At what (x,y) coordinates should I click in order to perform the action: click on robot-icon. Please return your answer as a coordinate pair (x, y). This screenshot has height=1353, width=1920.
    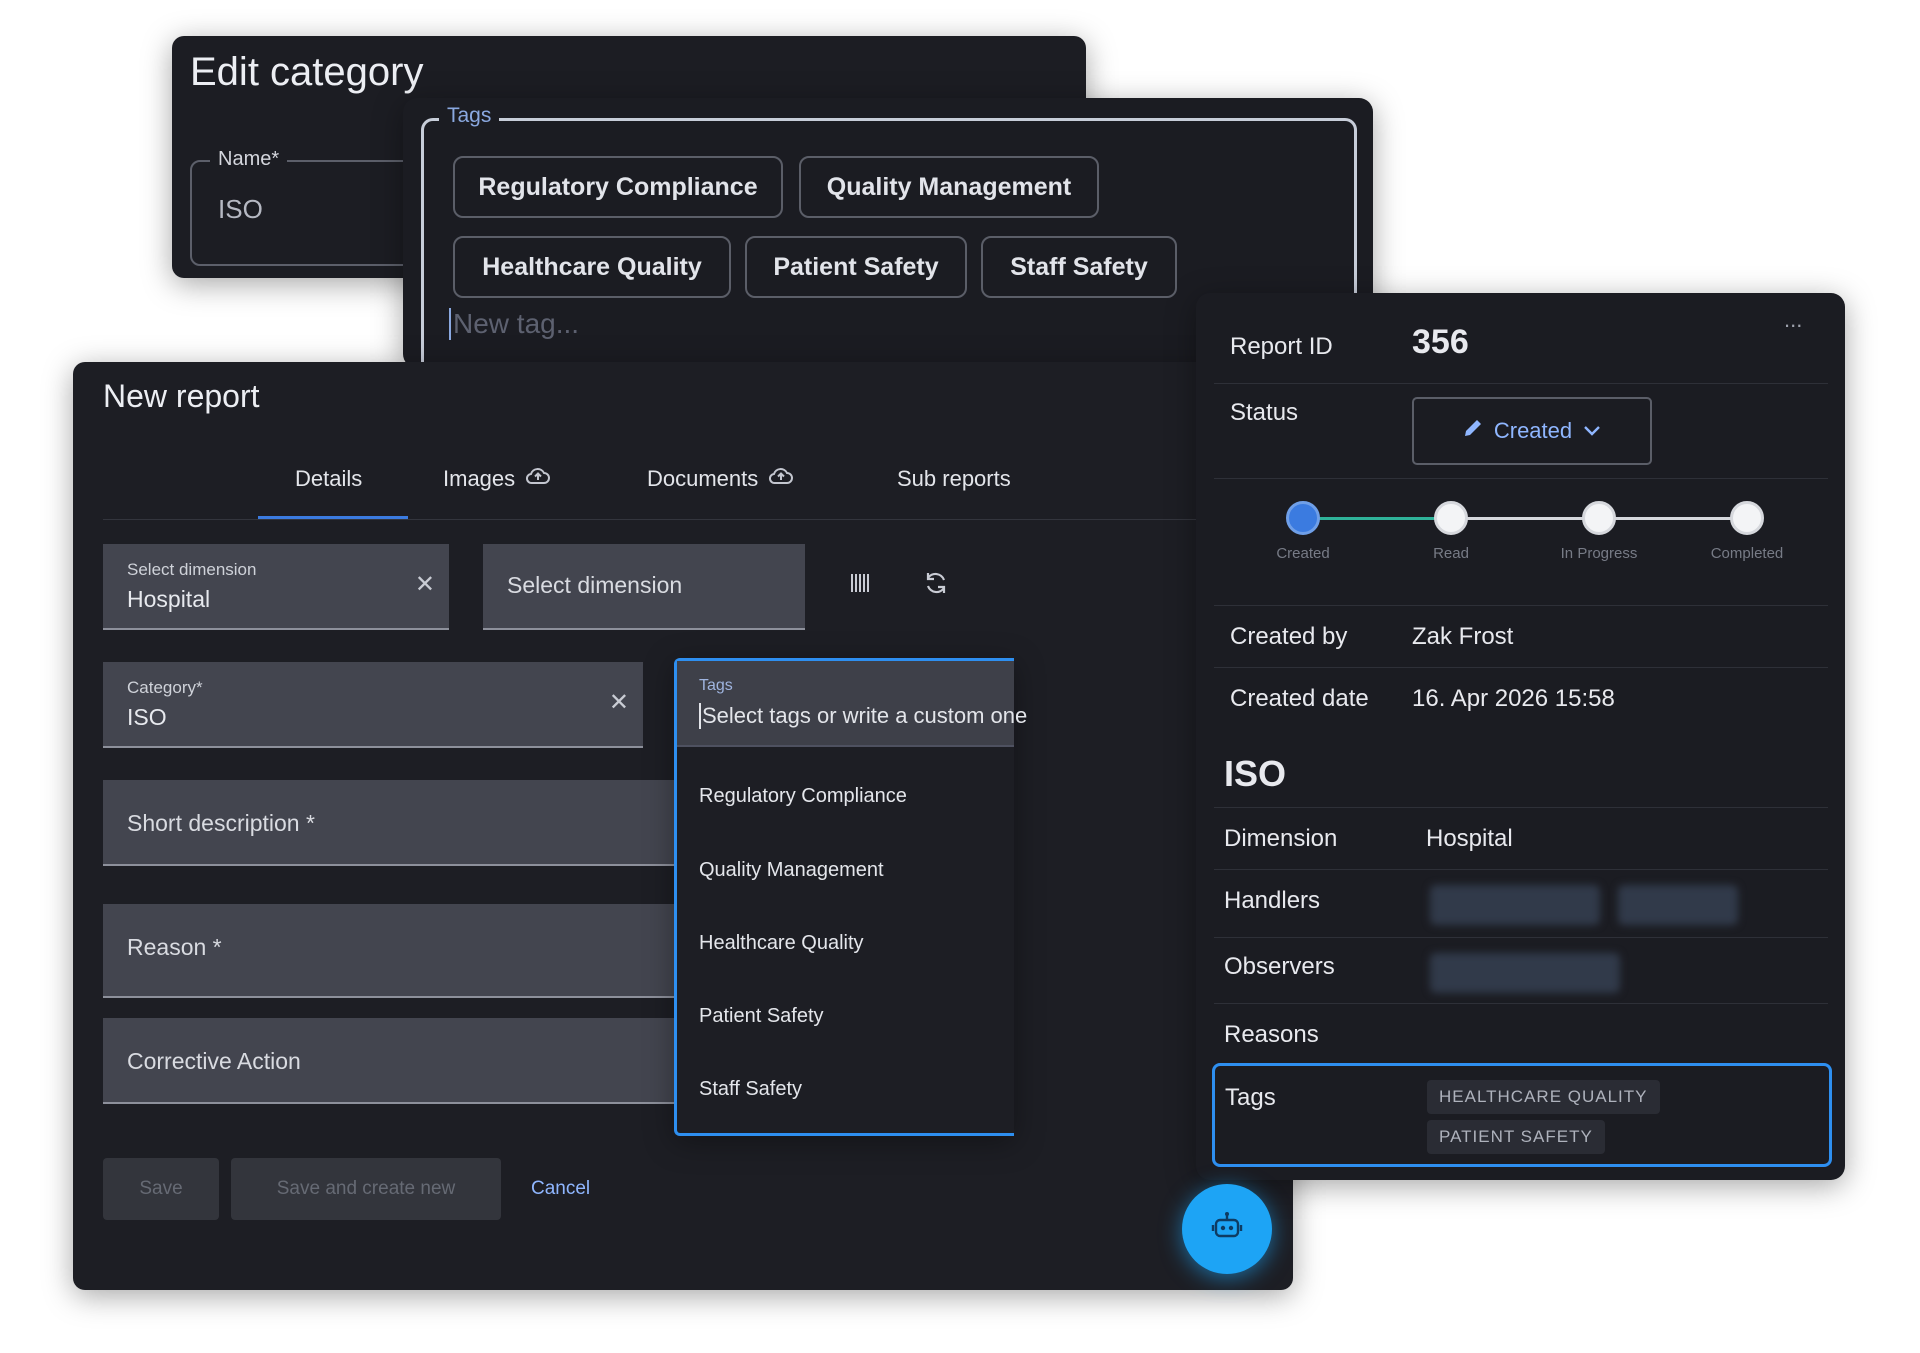
    Looking at the image, I should click on (1227, 1229).